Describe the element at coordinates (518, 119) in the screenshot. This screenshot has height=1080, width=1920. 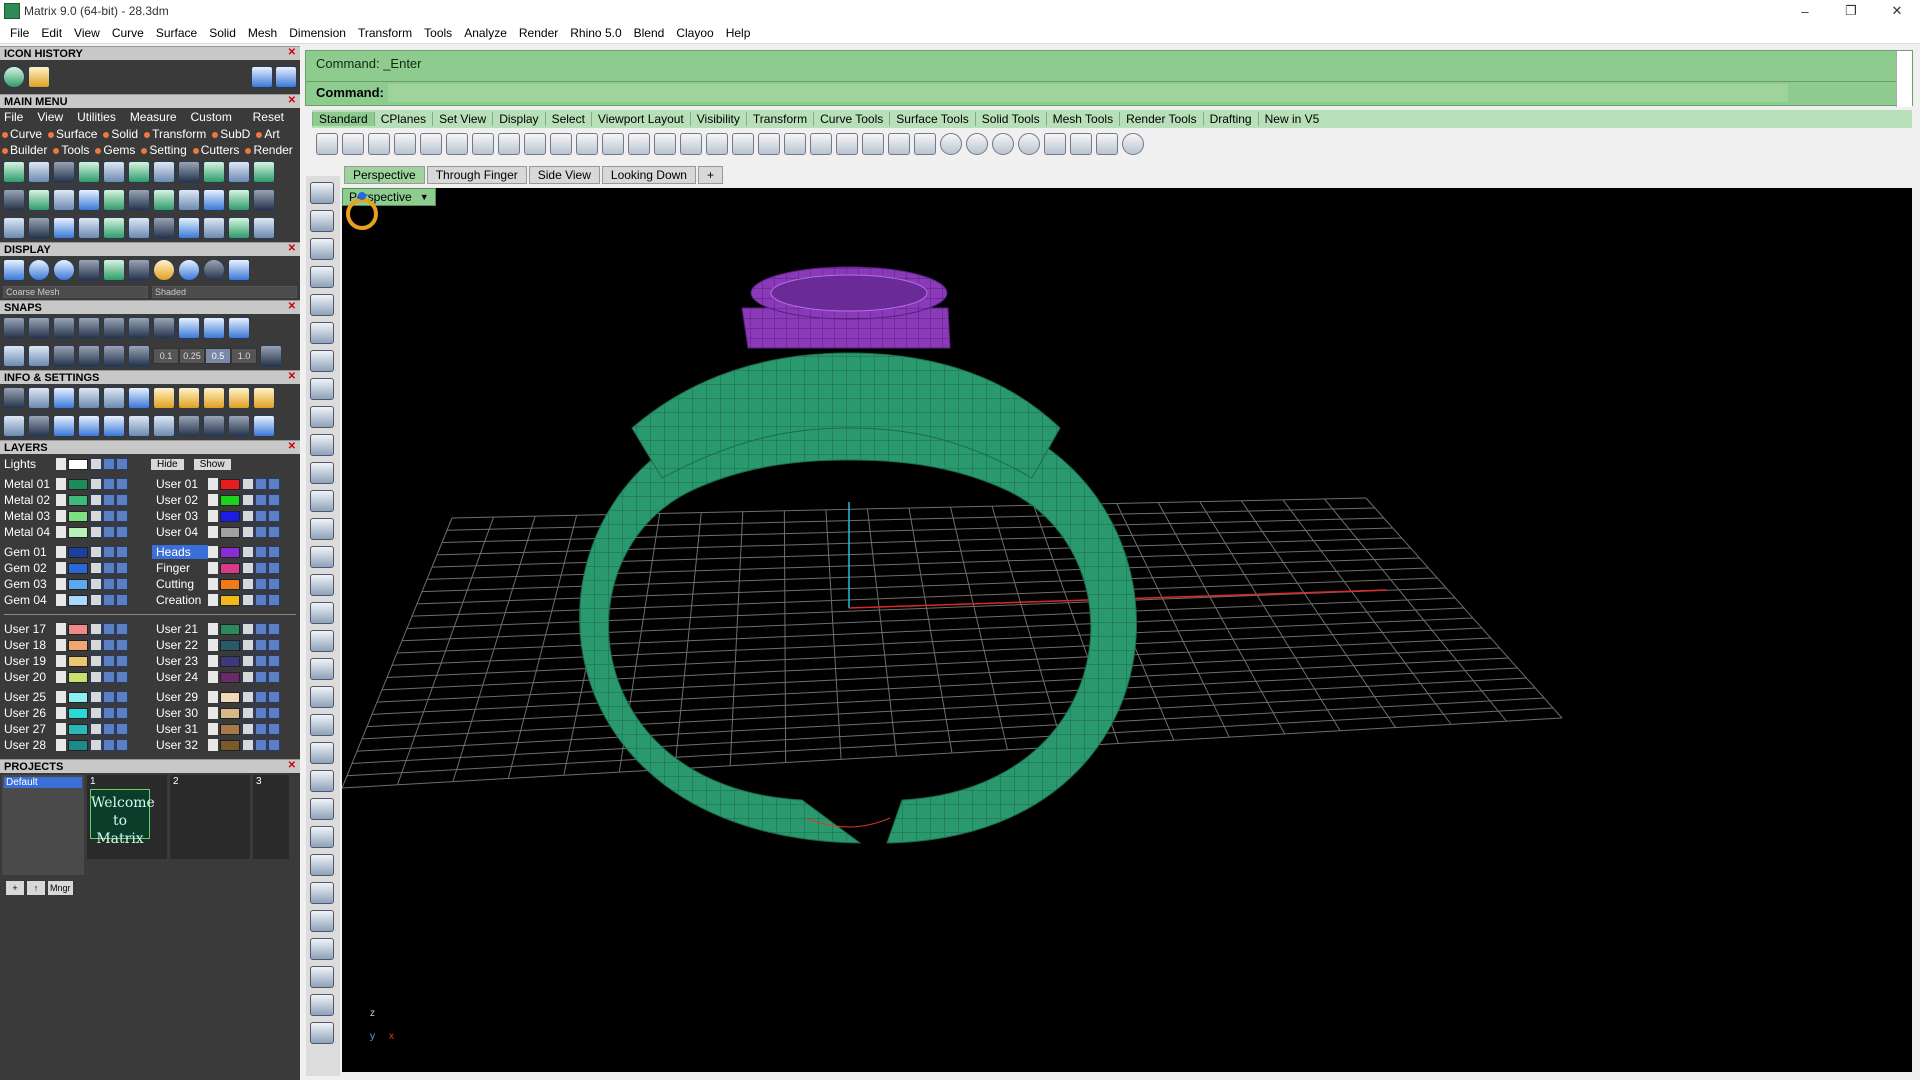
I see `toolbar-tab-display: Display` at that location.